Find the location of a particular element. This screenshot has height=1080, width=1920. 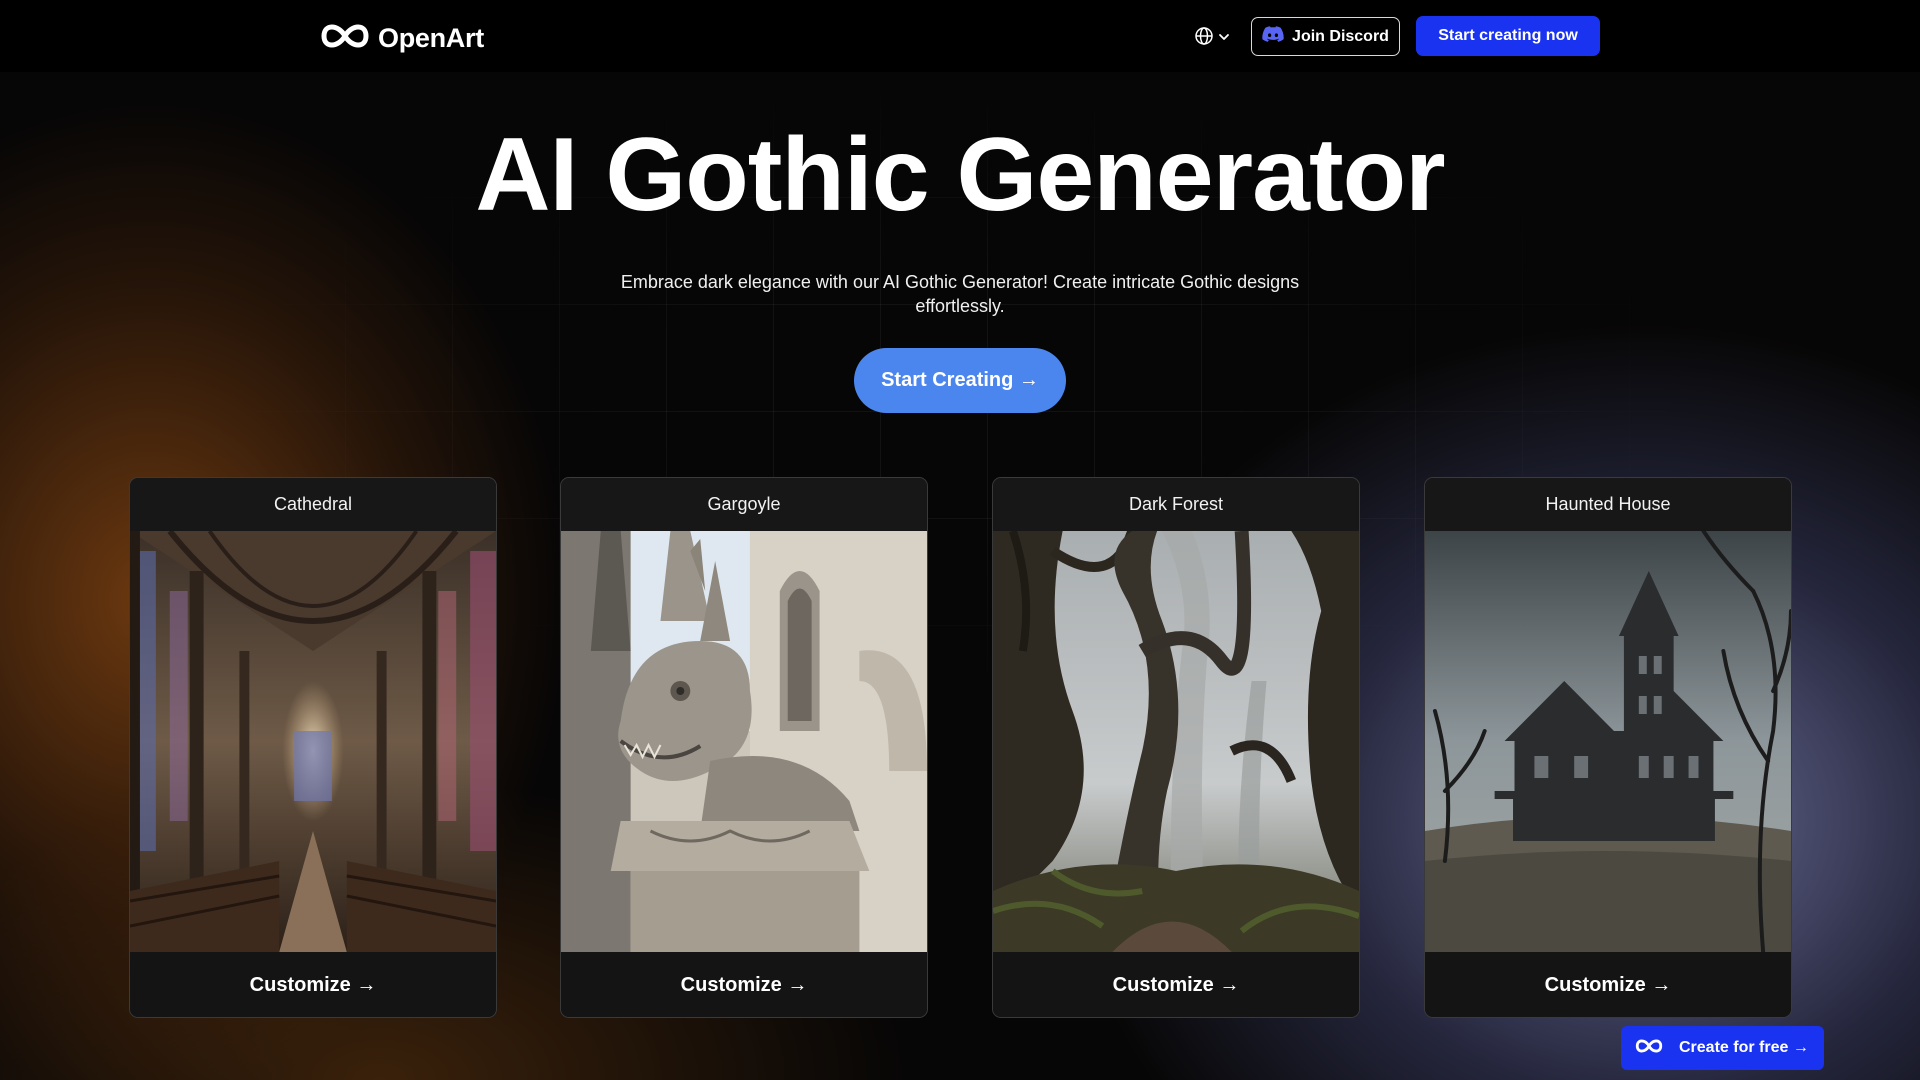

top-navbar: OpenArt Join Discord Start creating now is located at coordinates (960, 36).